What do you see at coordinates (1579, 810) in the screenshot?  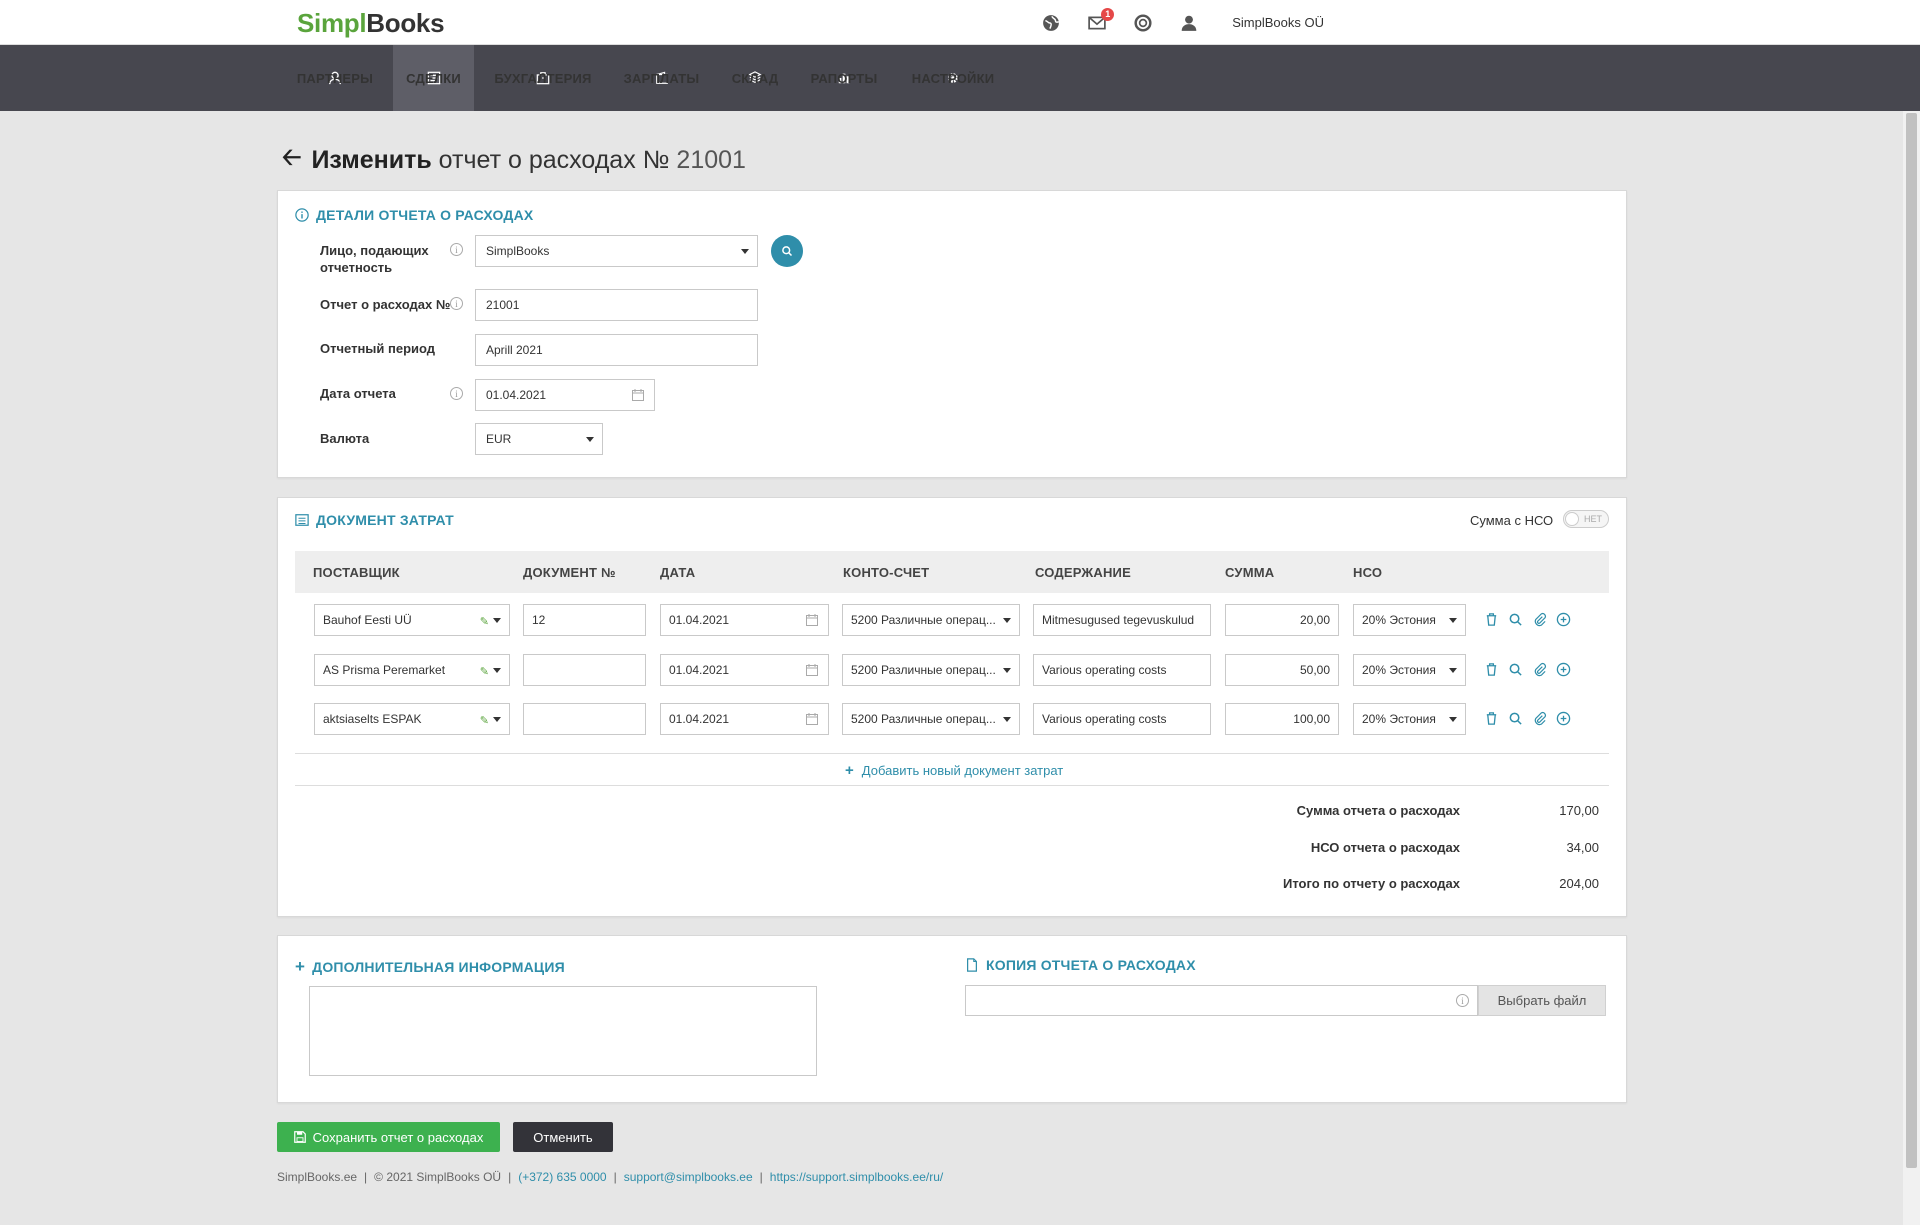 I see `total-sum-value: 170,00` at bounding box center [1579, 810].